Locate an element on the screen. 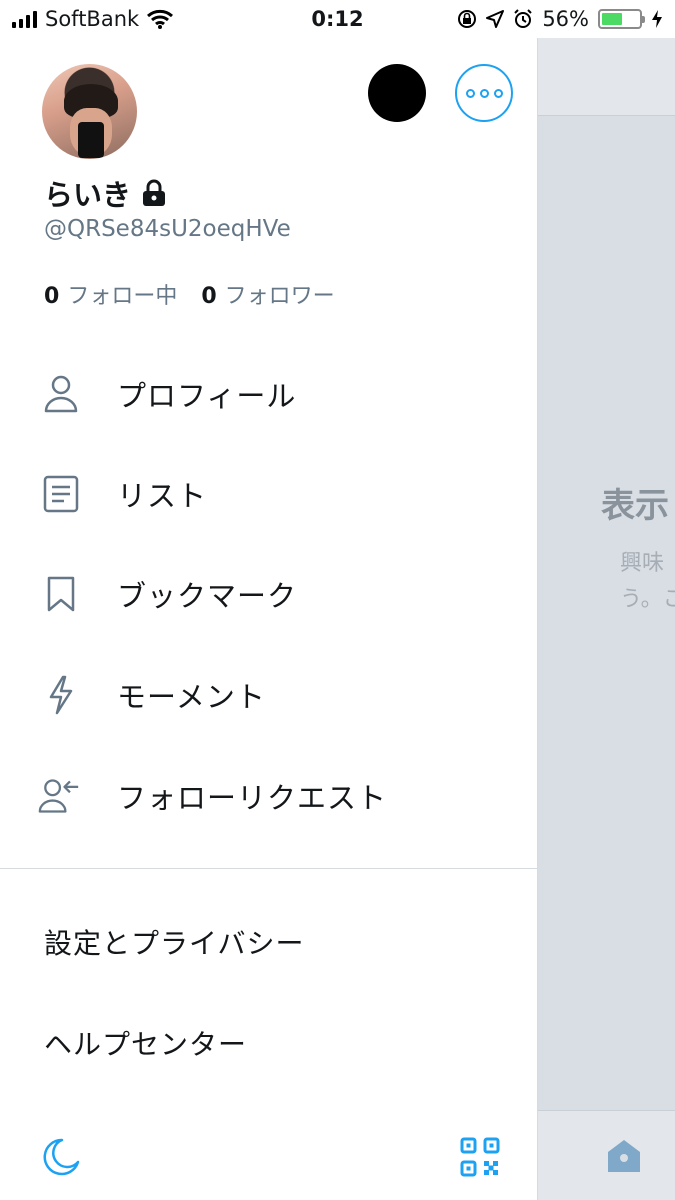  following-link: 0 フォロー中 is located at coordinates (110, 294).